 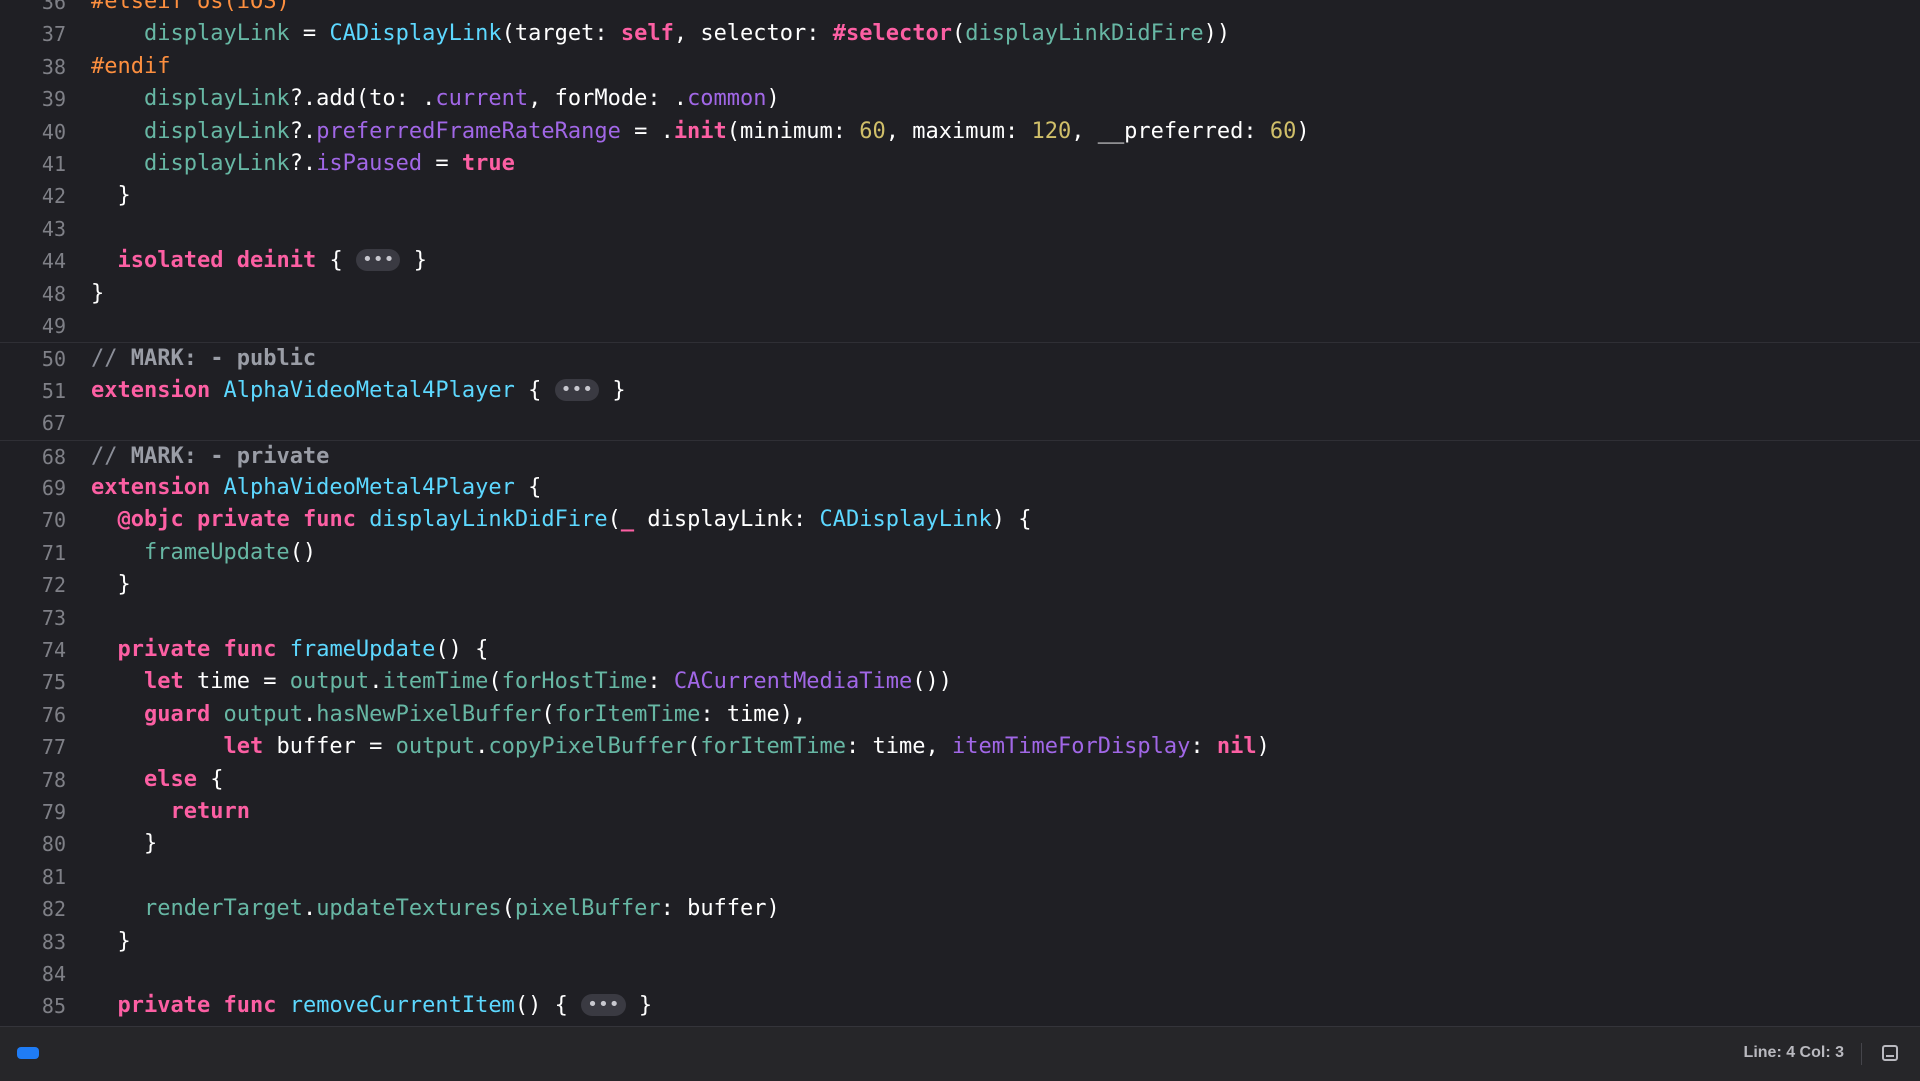 I want to click on code-token: forItemTime, so click(x=773, y=747).